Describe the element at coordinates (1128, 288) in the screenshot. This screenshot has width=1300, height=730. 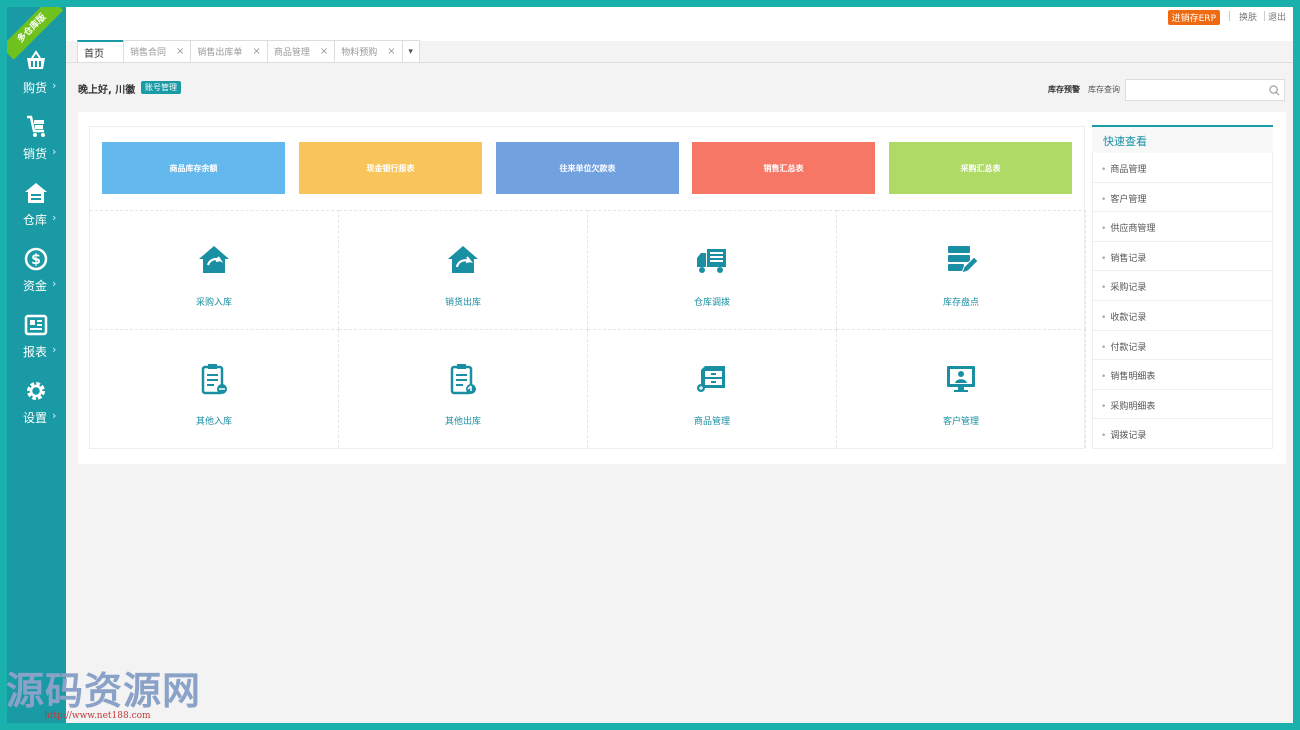
I see `quick-item-label: 采购记录` at that location.